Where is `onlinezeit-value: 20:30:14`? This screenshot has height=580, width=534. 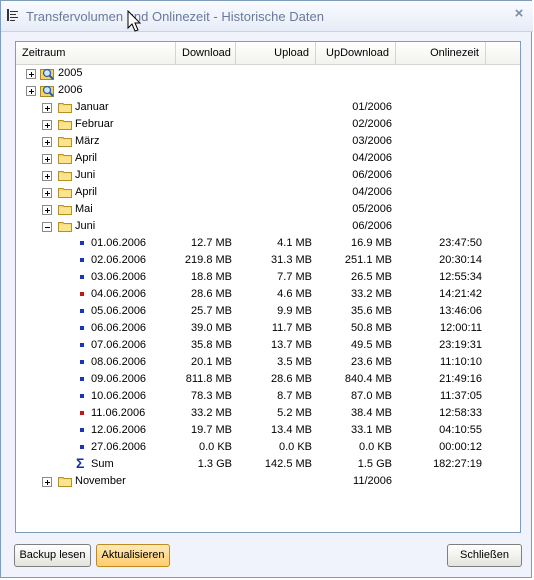 onlinezeit-value: 20:30:14 is located at coordinates (460, 260).